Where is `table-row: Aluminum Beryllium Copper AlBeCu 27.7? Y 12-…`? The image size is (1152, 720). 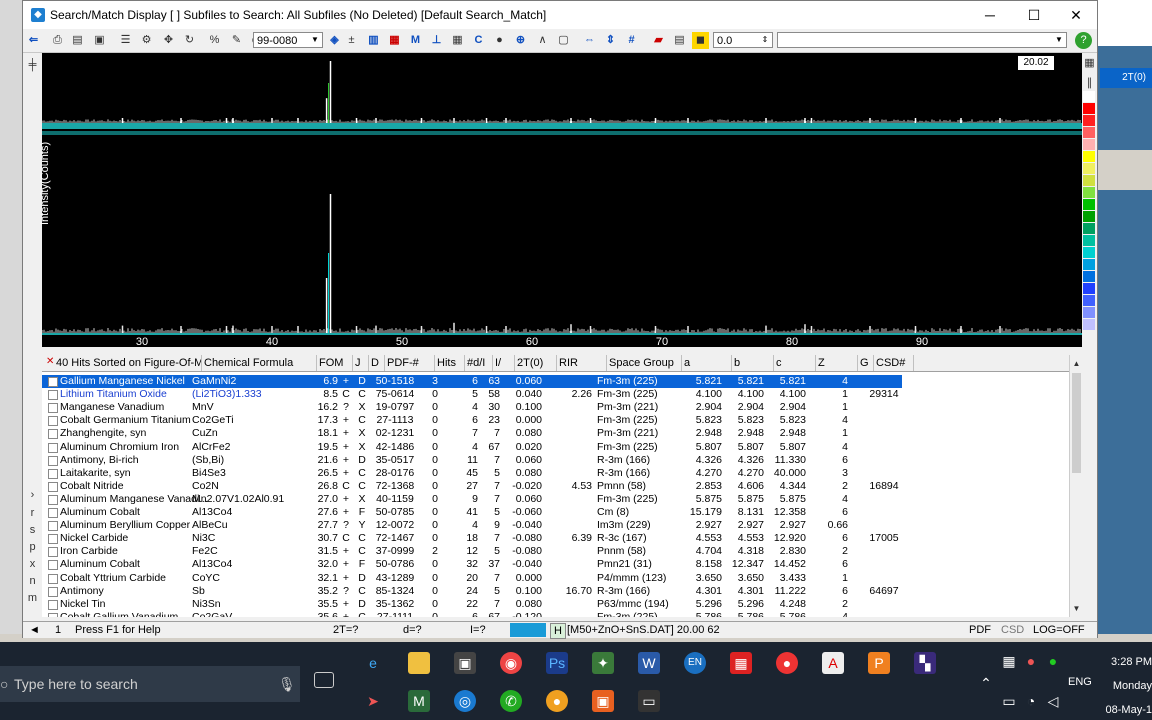 table-row: Aluminum Beryllium Copper AlBeCu 27.7? Y 12-… is located at coordinates (472, 525).